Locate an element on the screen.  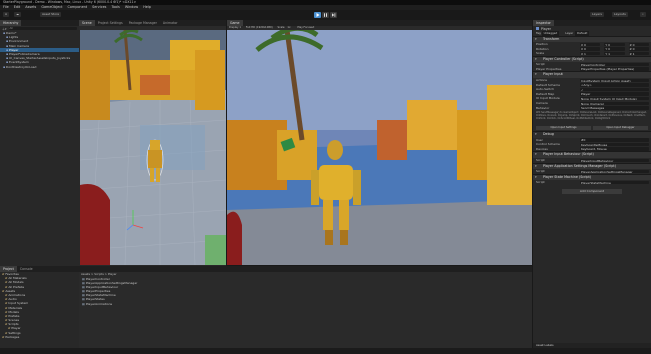
tab-inspector: Inspector is located at coordinates (543, 23).